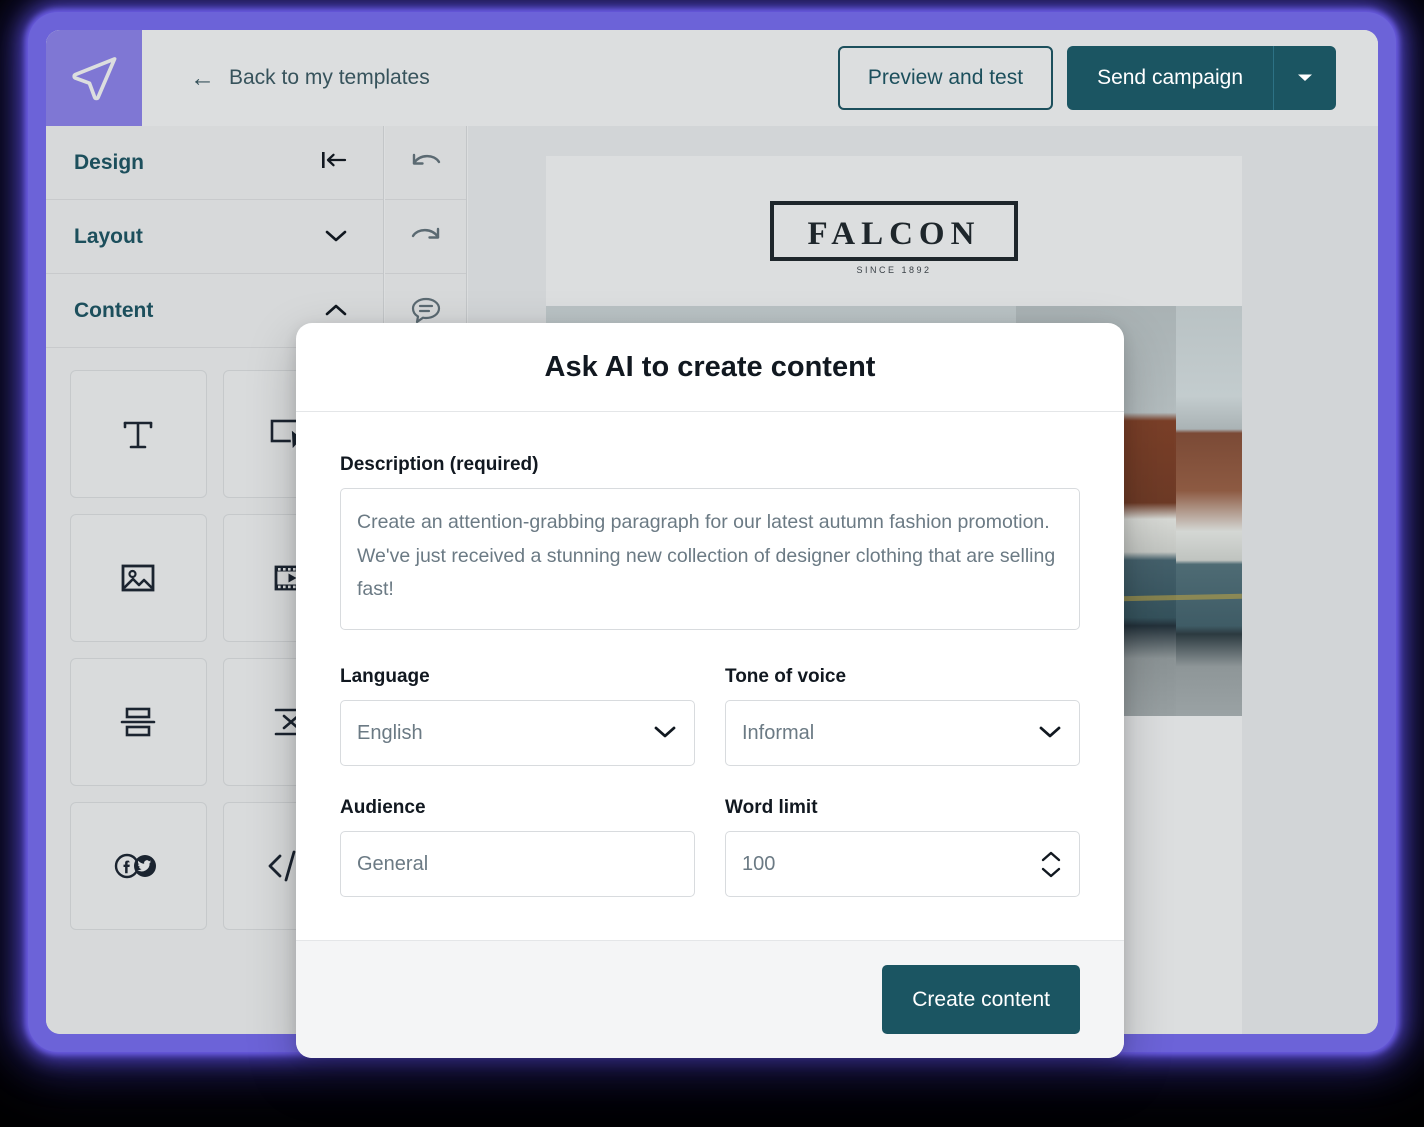 The width and height of the screenshot is (1424, 1127). What do you see at coordinates (1051, 864) in the screenshot?
I see `word-limit-stepper` at bounding box center [1051, 864].